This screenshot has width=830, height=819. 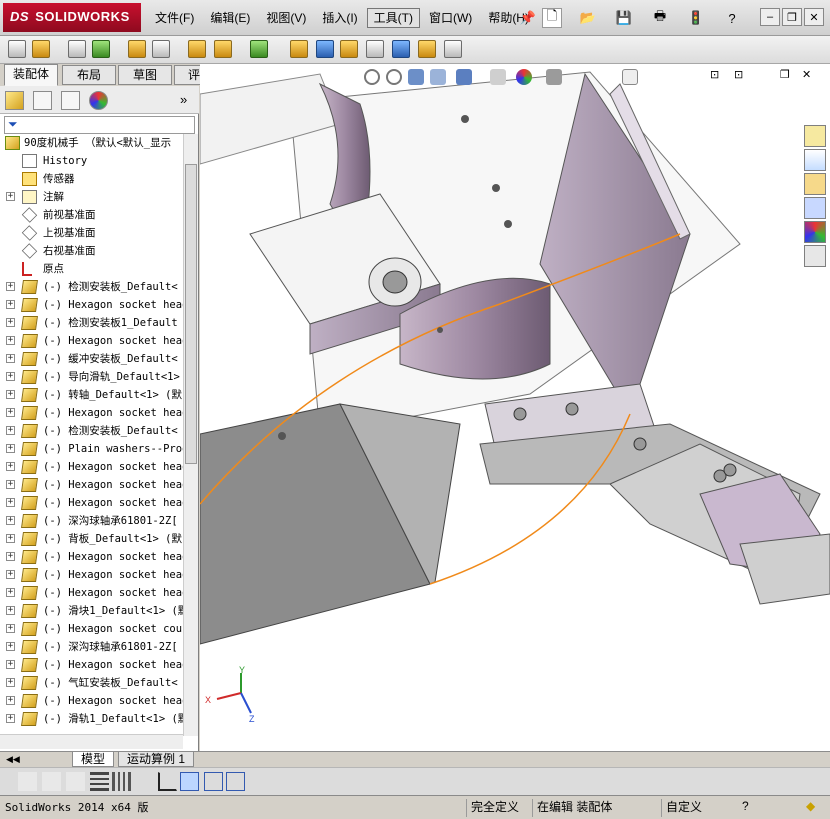 I want to click on chart-icon, so click(x=167, y=781).